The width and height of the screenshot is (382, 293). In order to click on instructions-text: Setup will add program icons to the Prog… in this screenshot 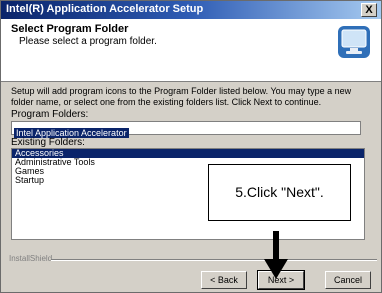, I will do `click(181, 96)`.